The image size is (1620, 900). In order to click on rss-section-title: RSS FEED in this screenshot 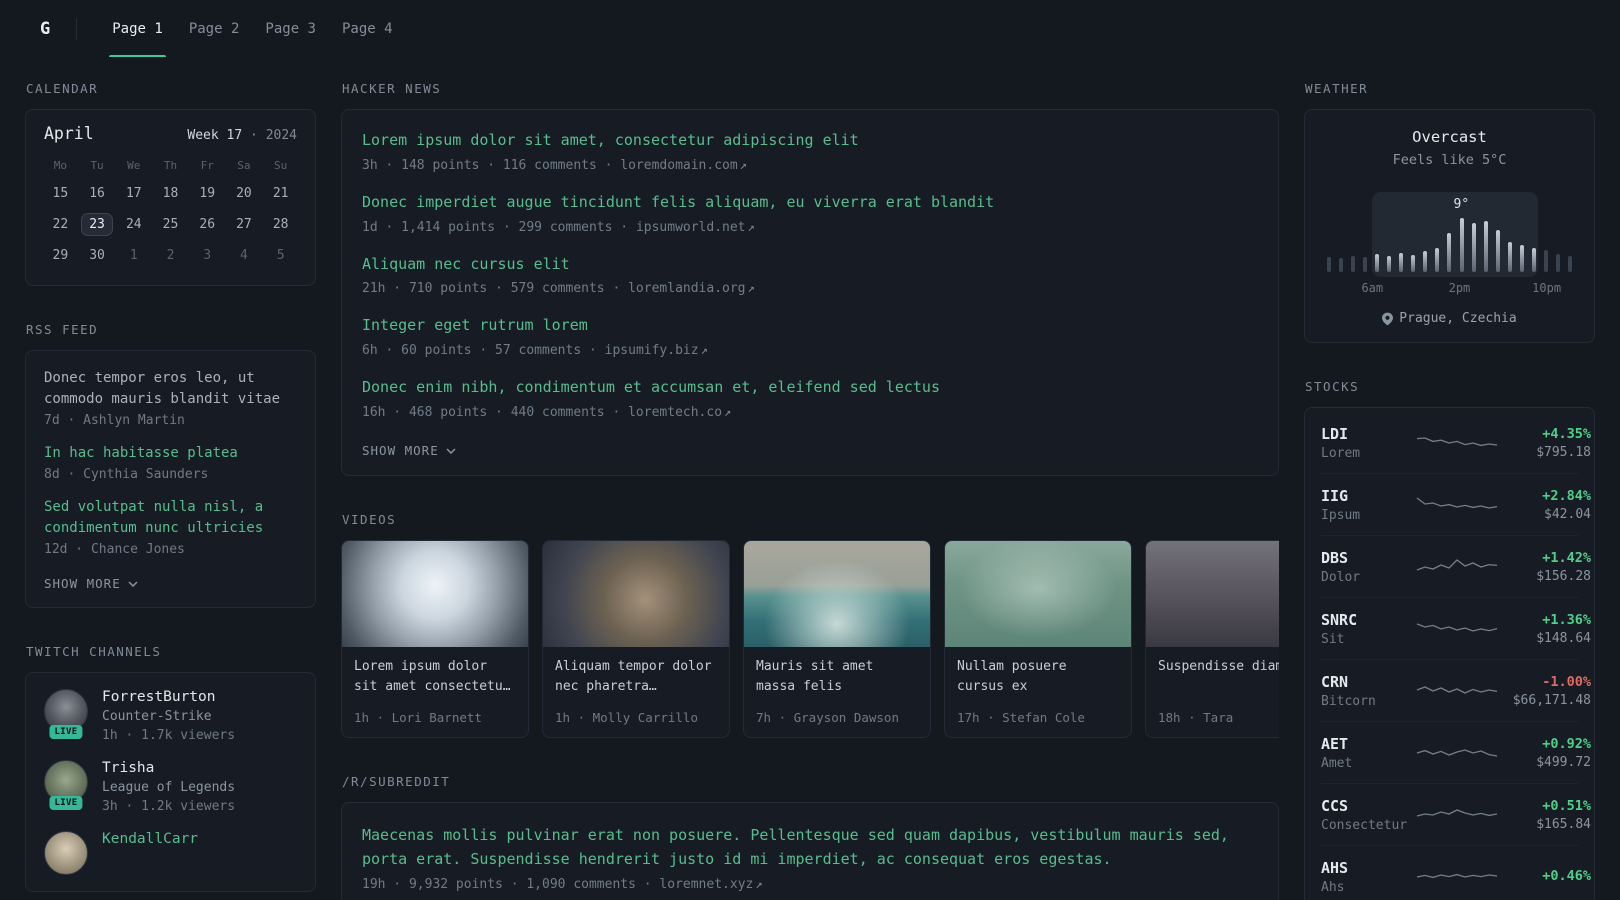, I will do `click(62, 329)`.